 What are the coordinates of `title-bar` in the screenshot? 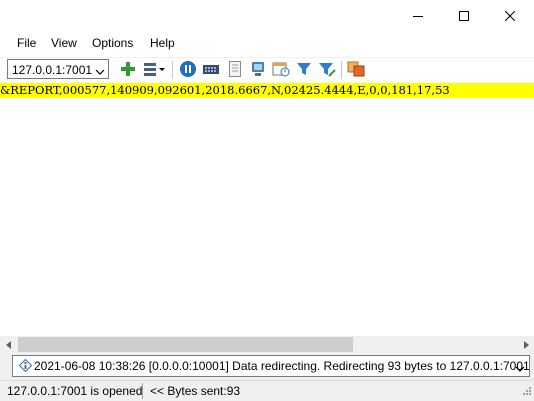 It's located at (267, 15).